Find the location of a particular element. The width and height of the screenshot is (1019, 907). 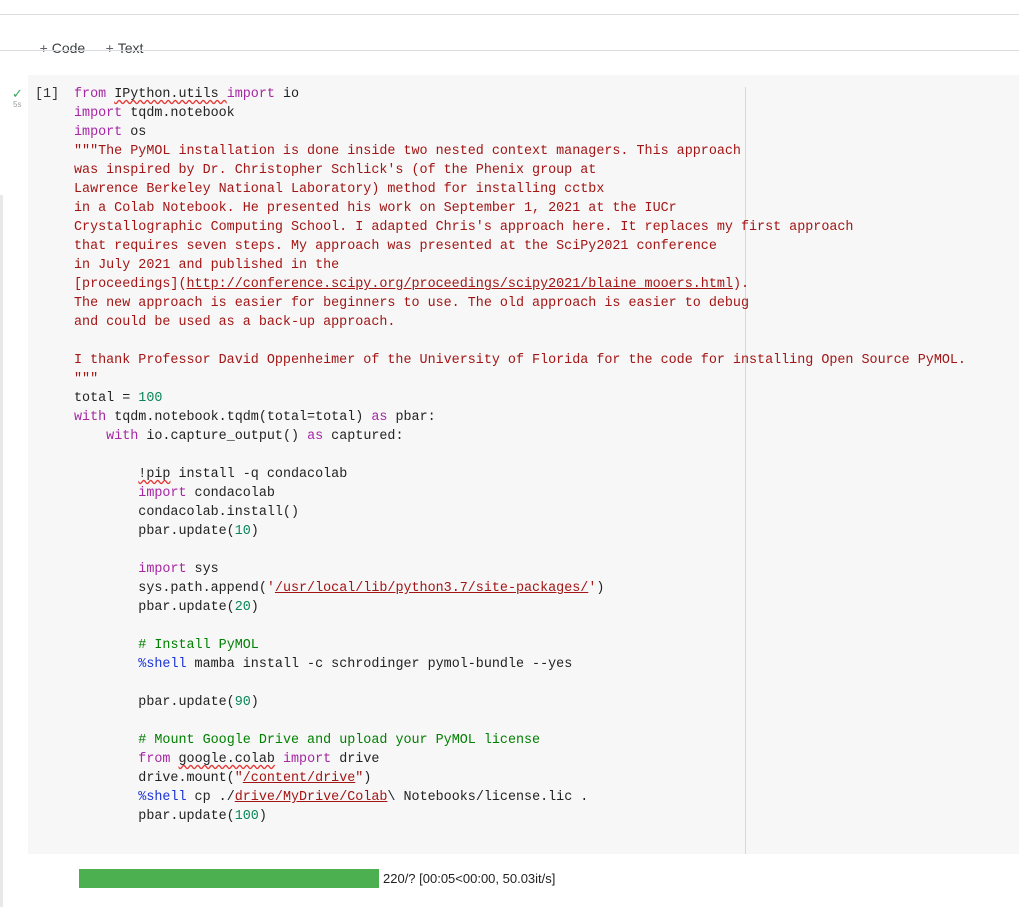

code-token: drive is located at coordinates (355, 759).